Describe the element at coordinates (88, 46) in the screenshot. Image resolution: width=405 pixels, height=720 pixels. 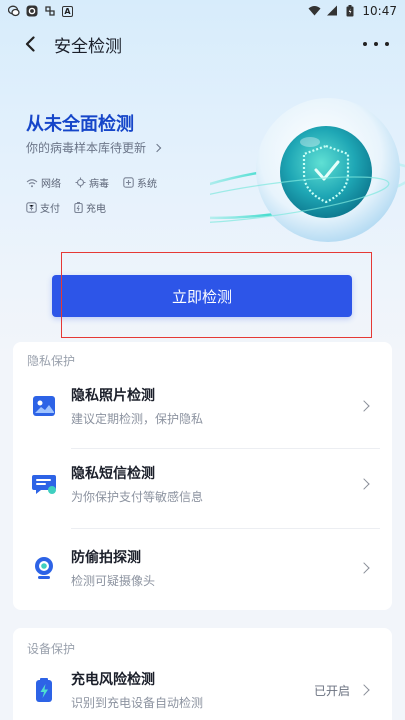
I see `page-title: 安全检测` at that location.